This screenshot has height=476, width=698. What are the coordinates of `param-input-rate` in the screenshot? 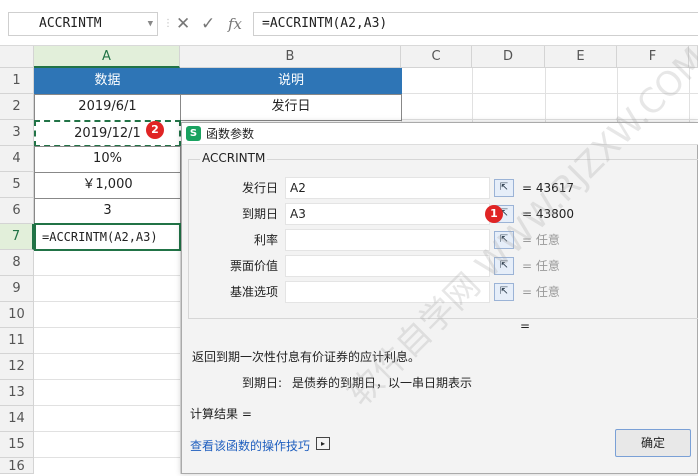 It's located at (387, 240).